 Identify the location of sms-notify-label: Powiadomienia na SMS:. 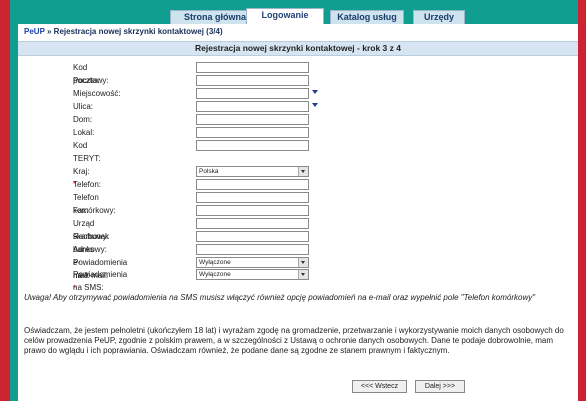
(100, 281).